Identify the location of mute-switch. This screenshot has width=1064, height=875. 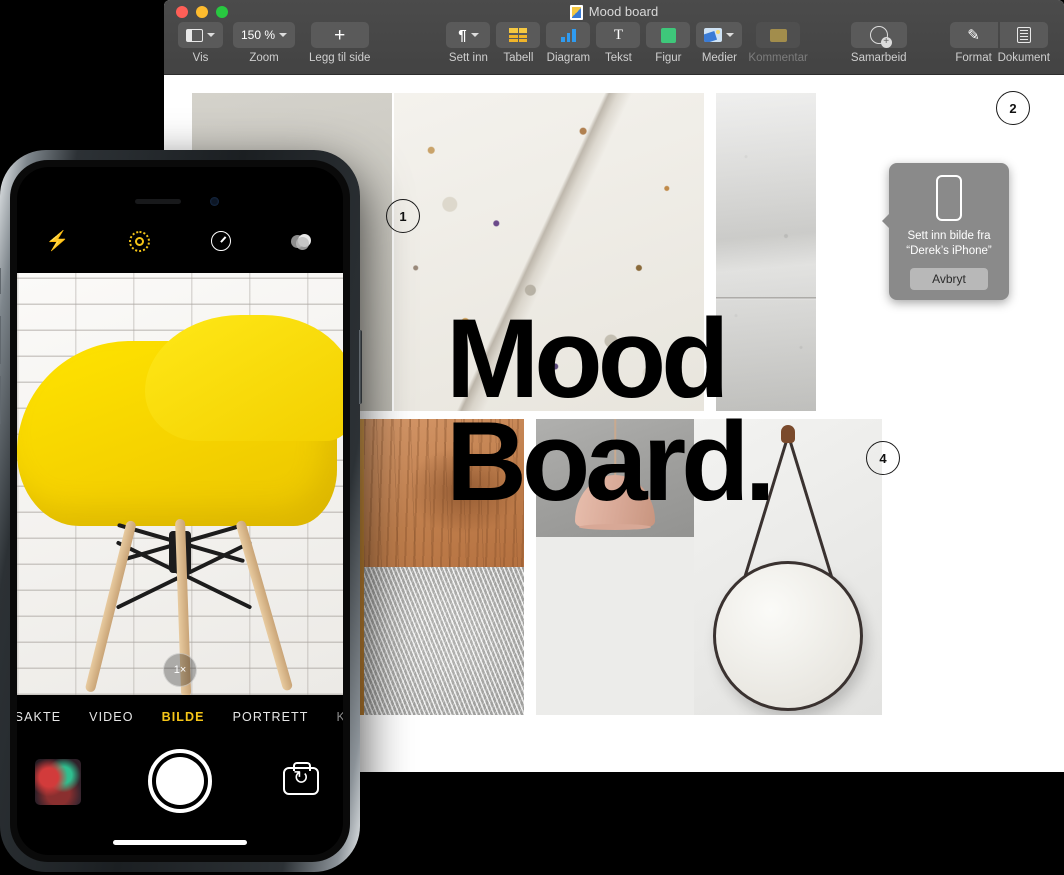
(0, 281).